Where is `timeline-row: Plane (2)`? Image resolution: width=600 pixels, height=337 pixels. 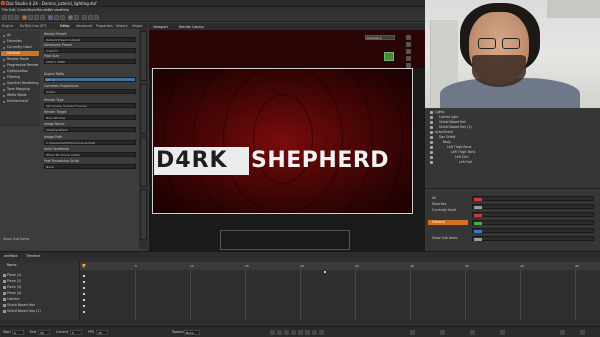 timeline-row: Plane (2) is located at coordinates (41, 281).